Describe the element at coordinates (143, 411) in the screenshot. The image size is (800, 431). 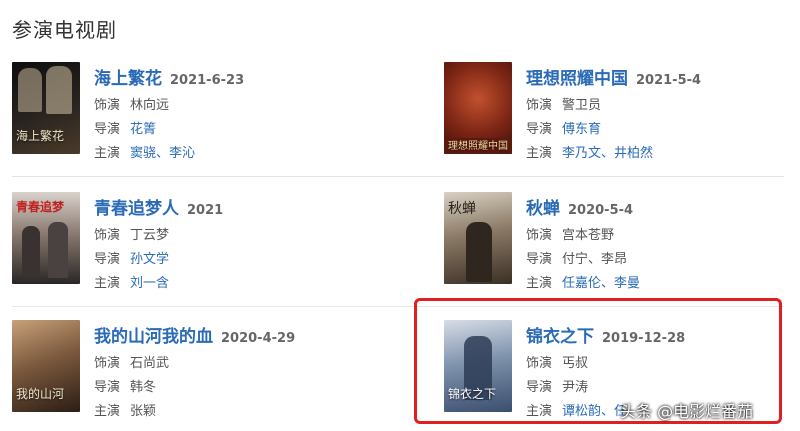
I see `cast-value: 张颖` at that location.